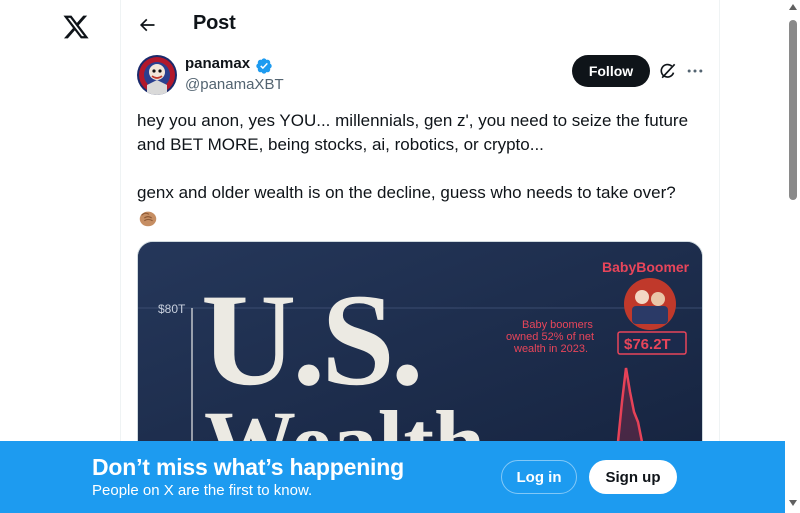  Describe the element at coordinates (310, 339) in the screenshot. I see `media-title-line-1: U.S.` at that location.